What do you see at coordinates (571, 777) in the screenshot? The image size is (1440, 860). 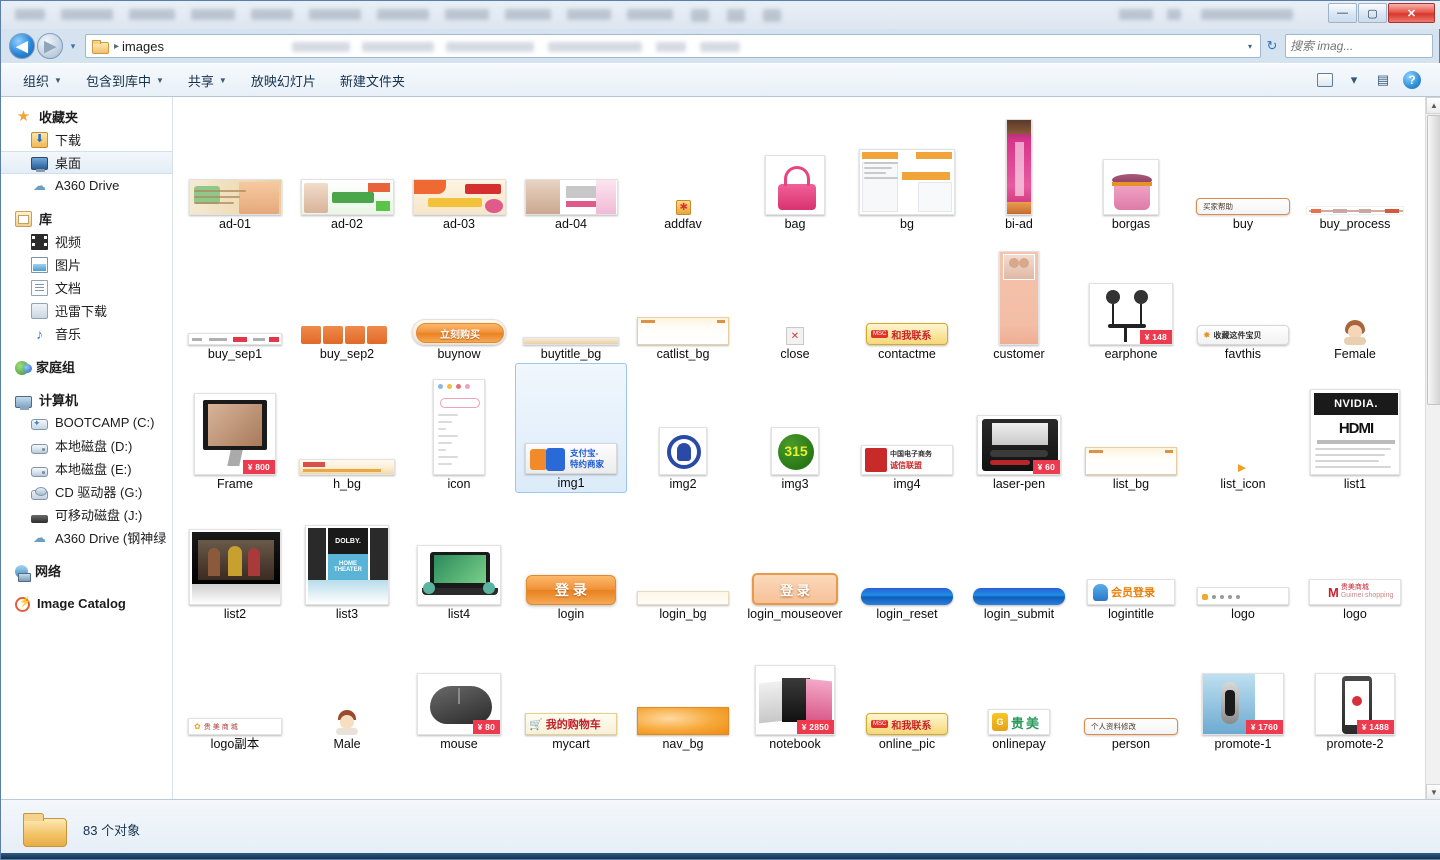 I see `file-item-reg_bg: reg_bg` at bounding box center [571, 777].